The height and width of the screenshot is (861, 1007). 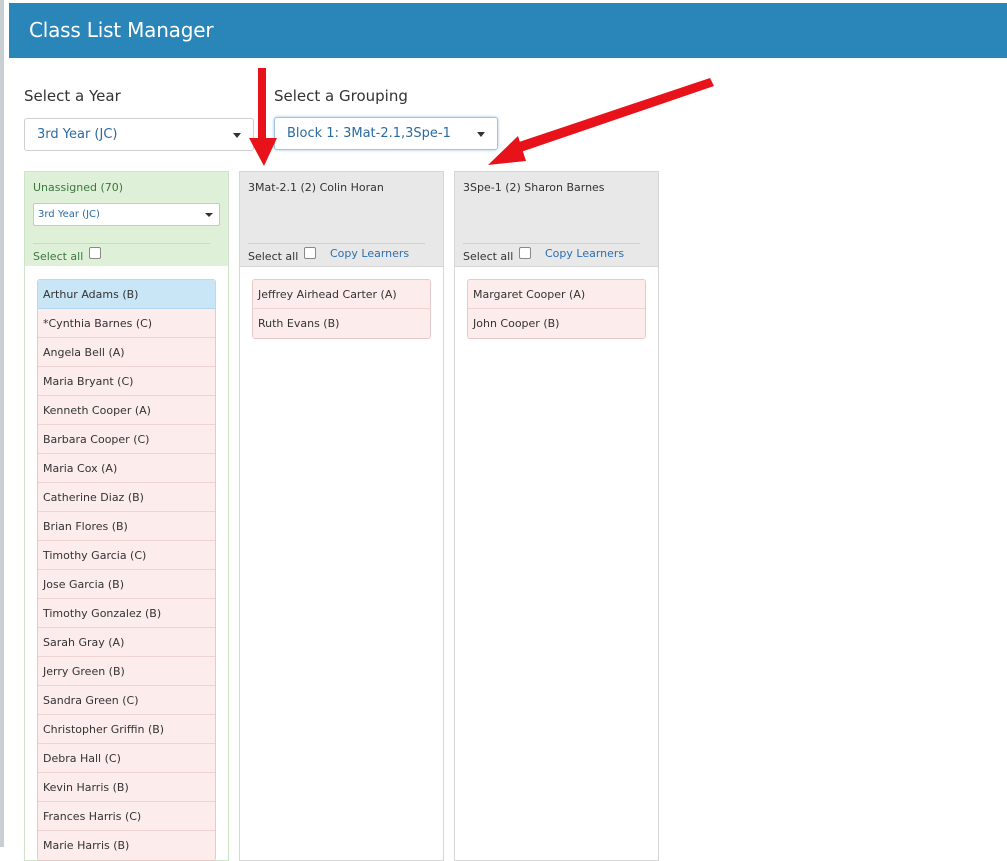 What do you see at coordinates (556, 294) in the screenshot?
I see `student-item: Margaret Cooper (A)` at bounding box center [556, 294].